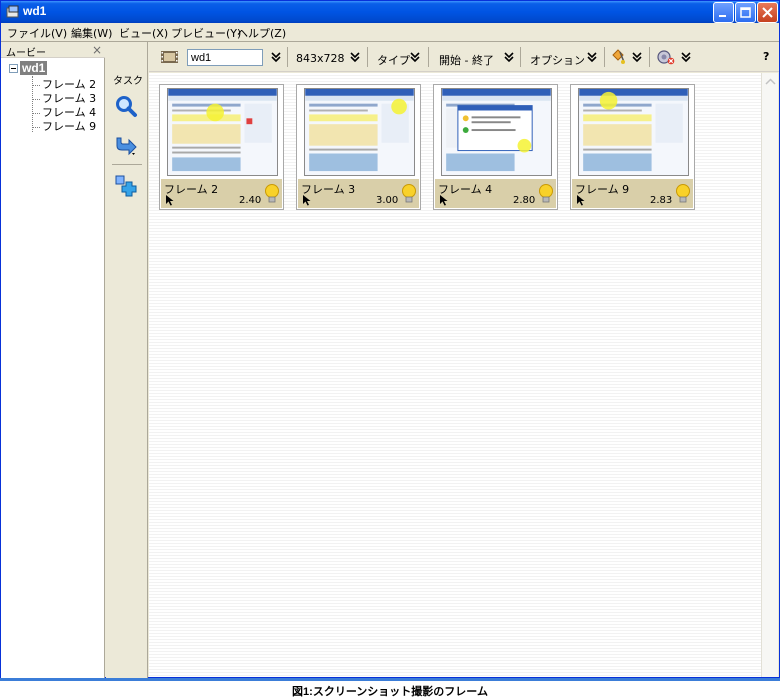  What do you see at coordinates (126, 186) in the screenshot?
I see `add-frame-icon` at bounding box center [126, 186].